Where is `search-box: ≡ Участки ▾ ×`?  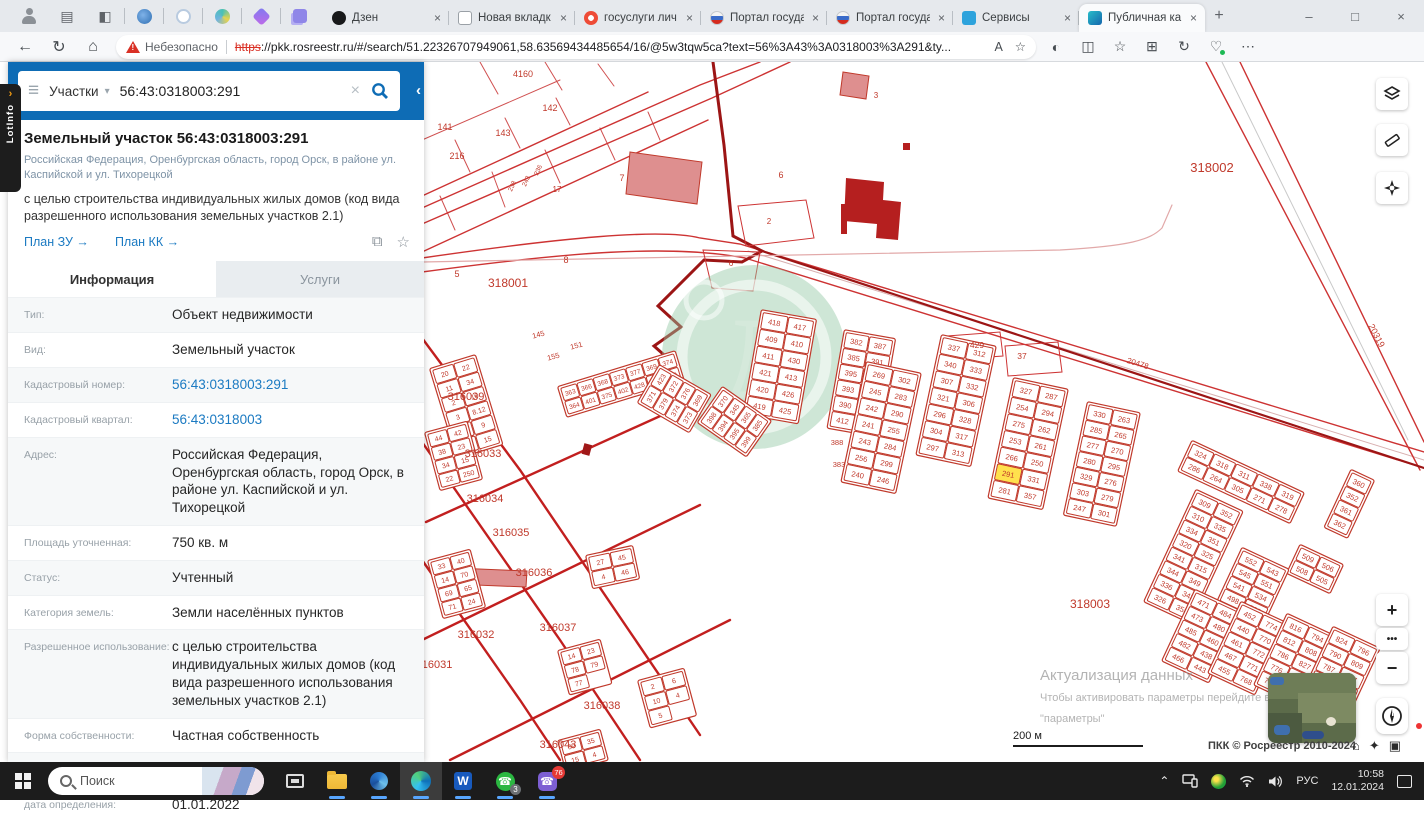 search-box: ≡ Участки ▾ × is located at coordinates (209, 91).